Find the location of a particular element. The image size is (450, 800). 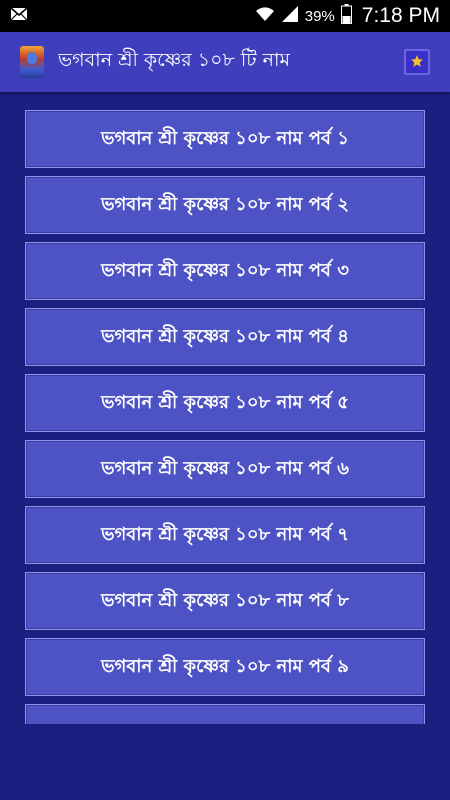

status-bar: 39% 7:18 PM is located at coordinates (225, 16).